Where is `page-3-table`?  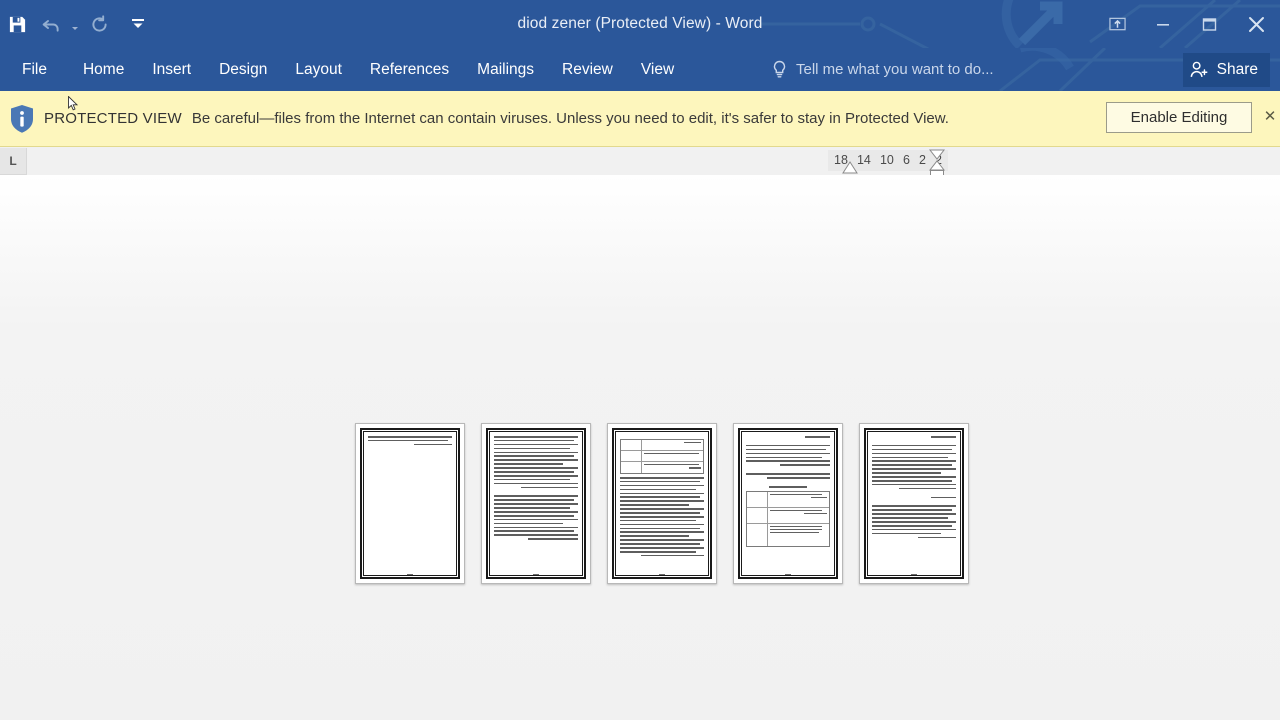
page-3-table is located at coordinates (662, 456).